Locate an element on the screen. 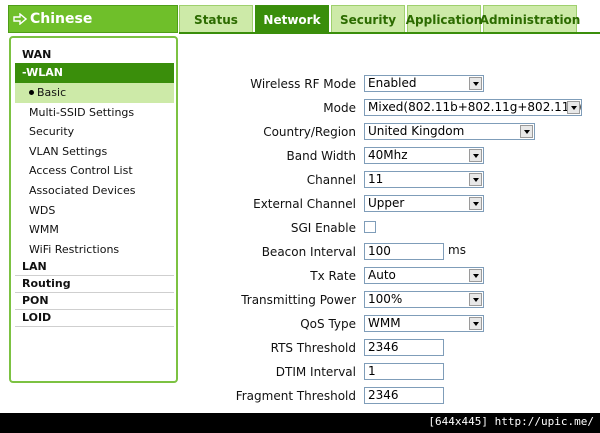 The height and width of the screenshot is (433, 600). sidebar-item-label: Basic is located at coordinates (52, 92).